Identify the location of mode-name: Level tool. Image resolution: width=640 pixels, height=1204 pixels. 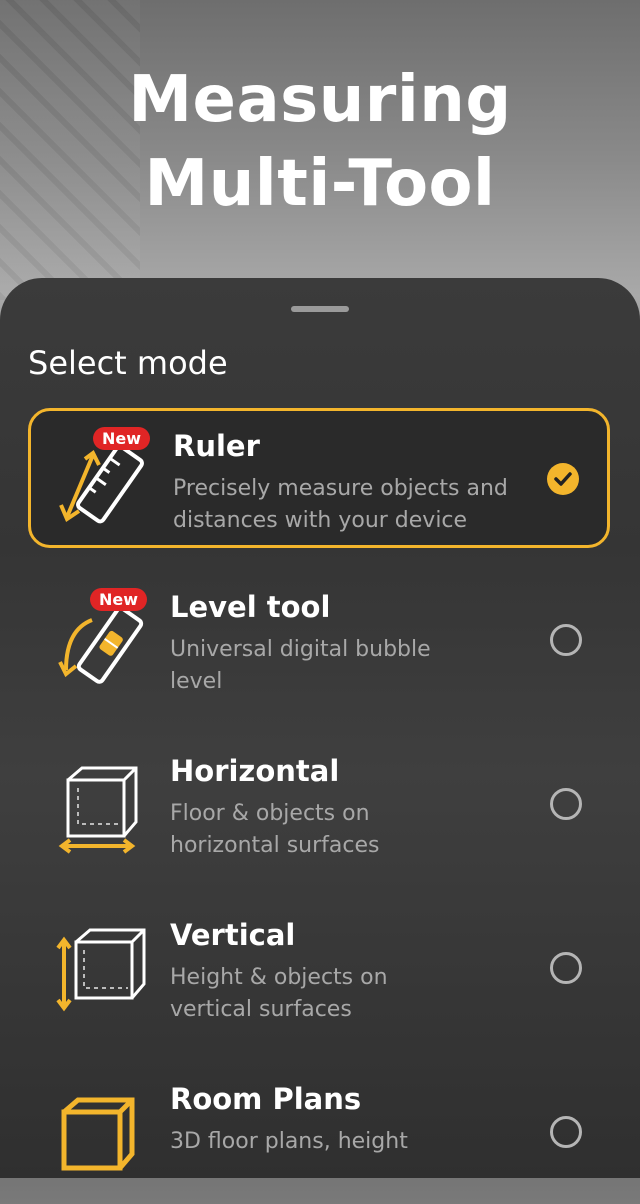
(250, 607).